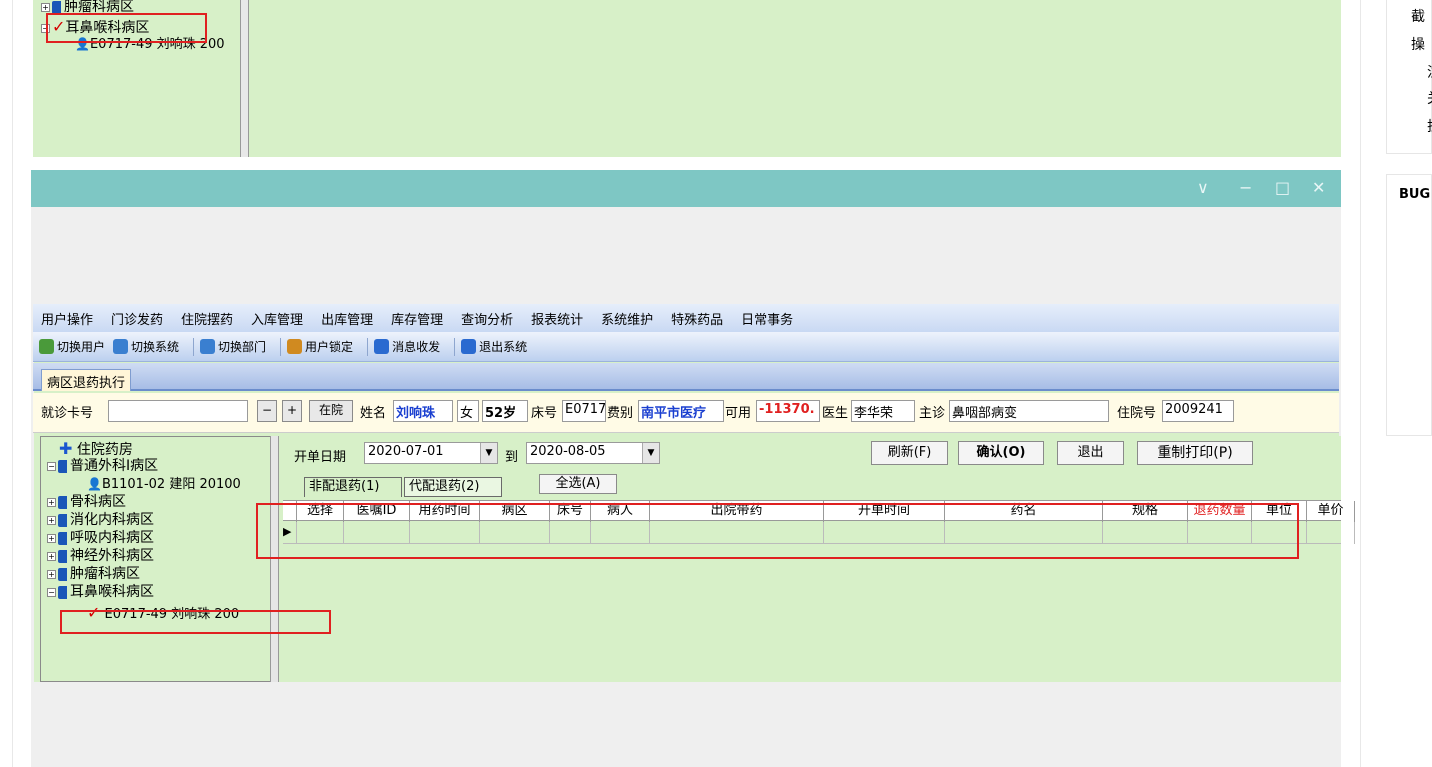  Describe the element at coordinates (292, 411) in the screenshot. I see `plus-button: +` at that location.